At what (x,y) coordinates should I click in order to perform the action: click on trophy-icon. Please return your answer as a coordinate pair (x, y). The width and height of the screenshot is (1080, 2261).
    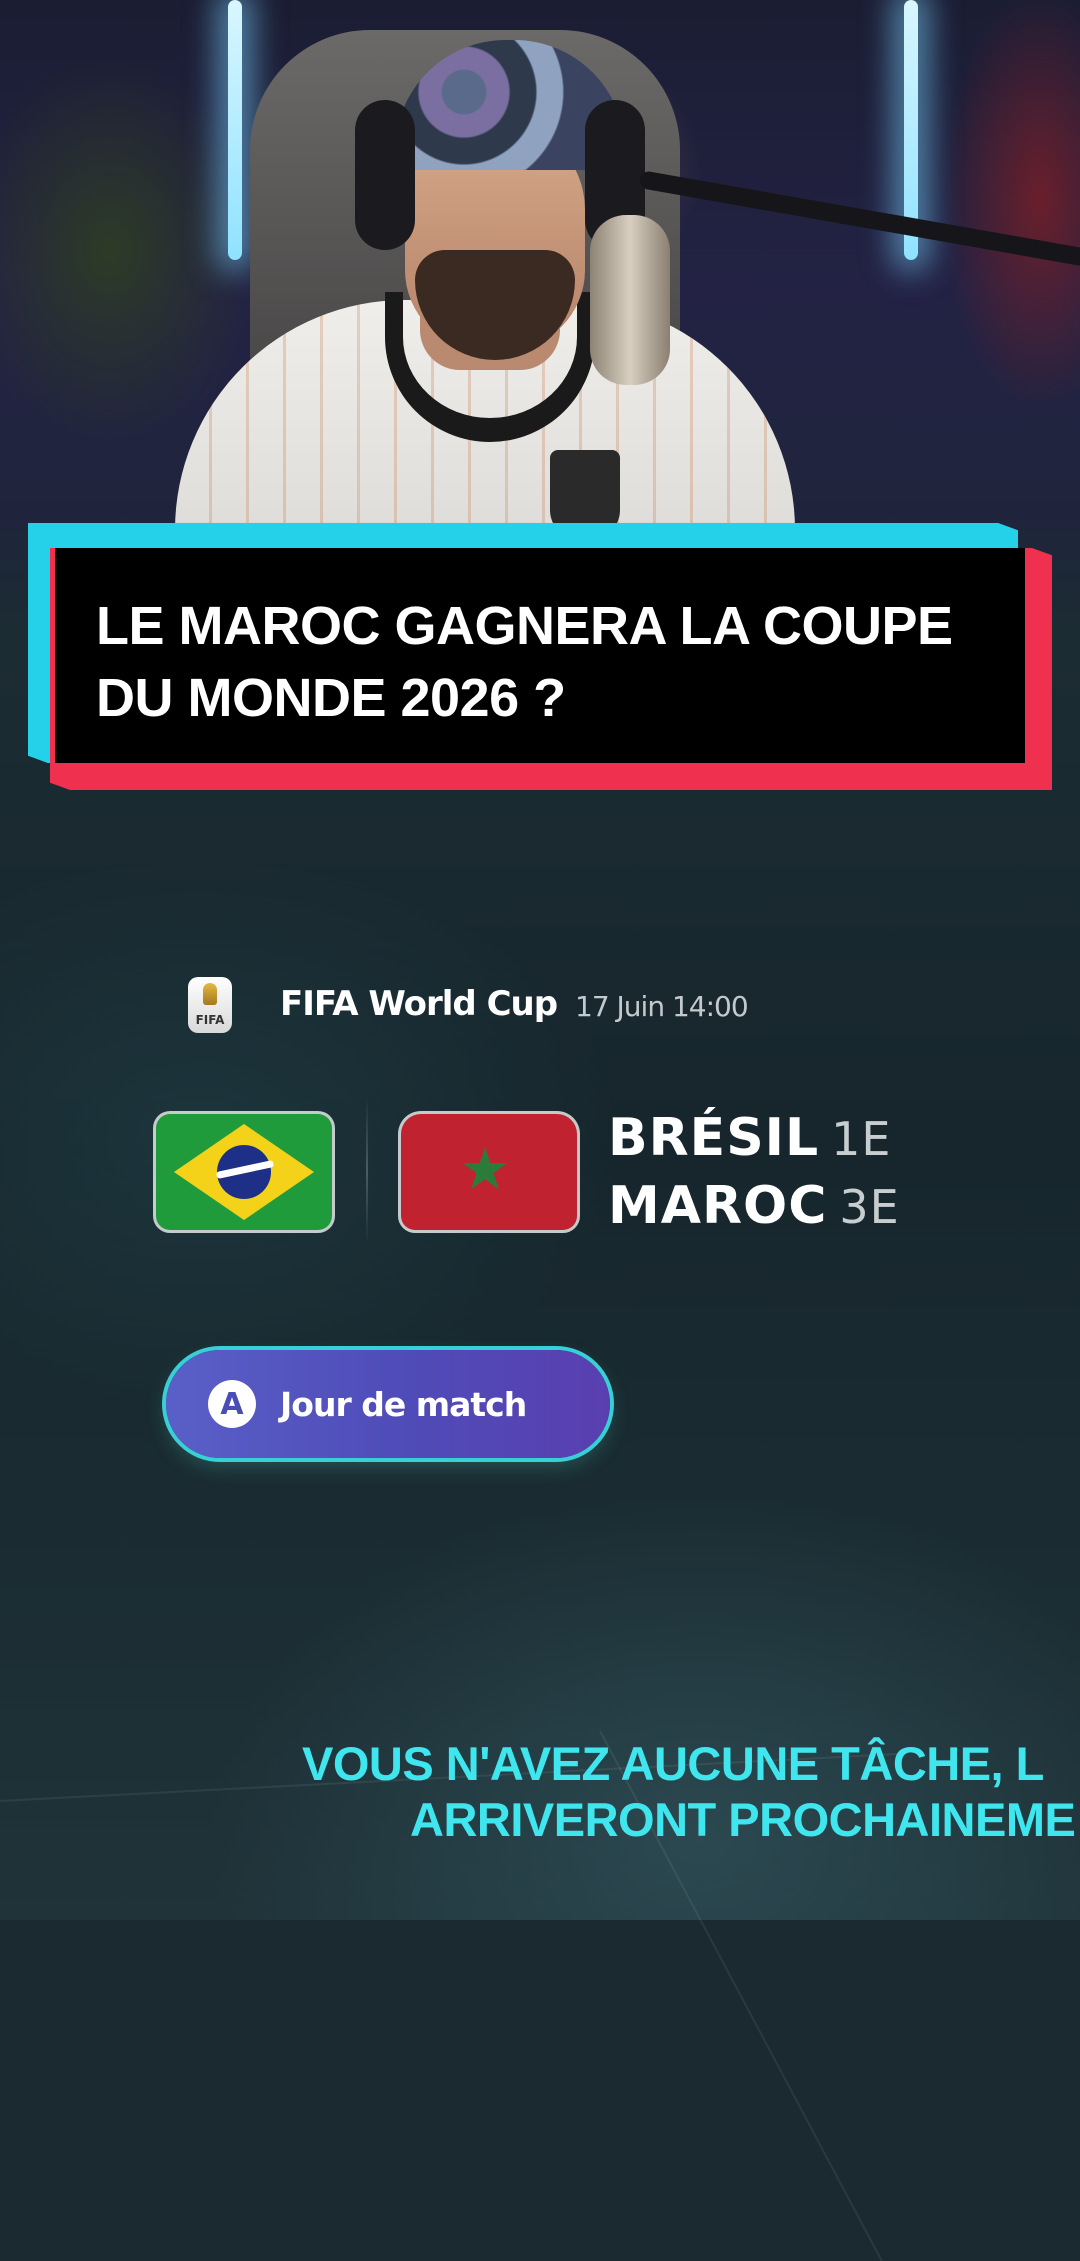
    Looking at the image, I should click on (210, 994).